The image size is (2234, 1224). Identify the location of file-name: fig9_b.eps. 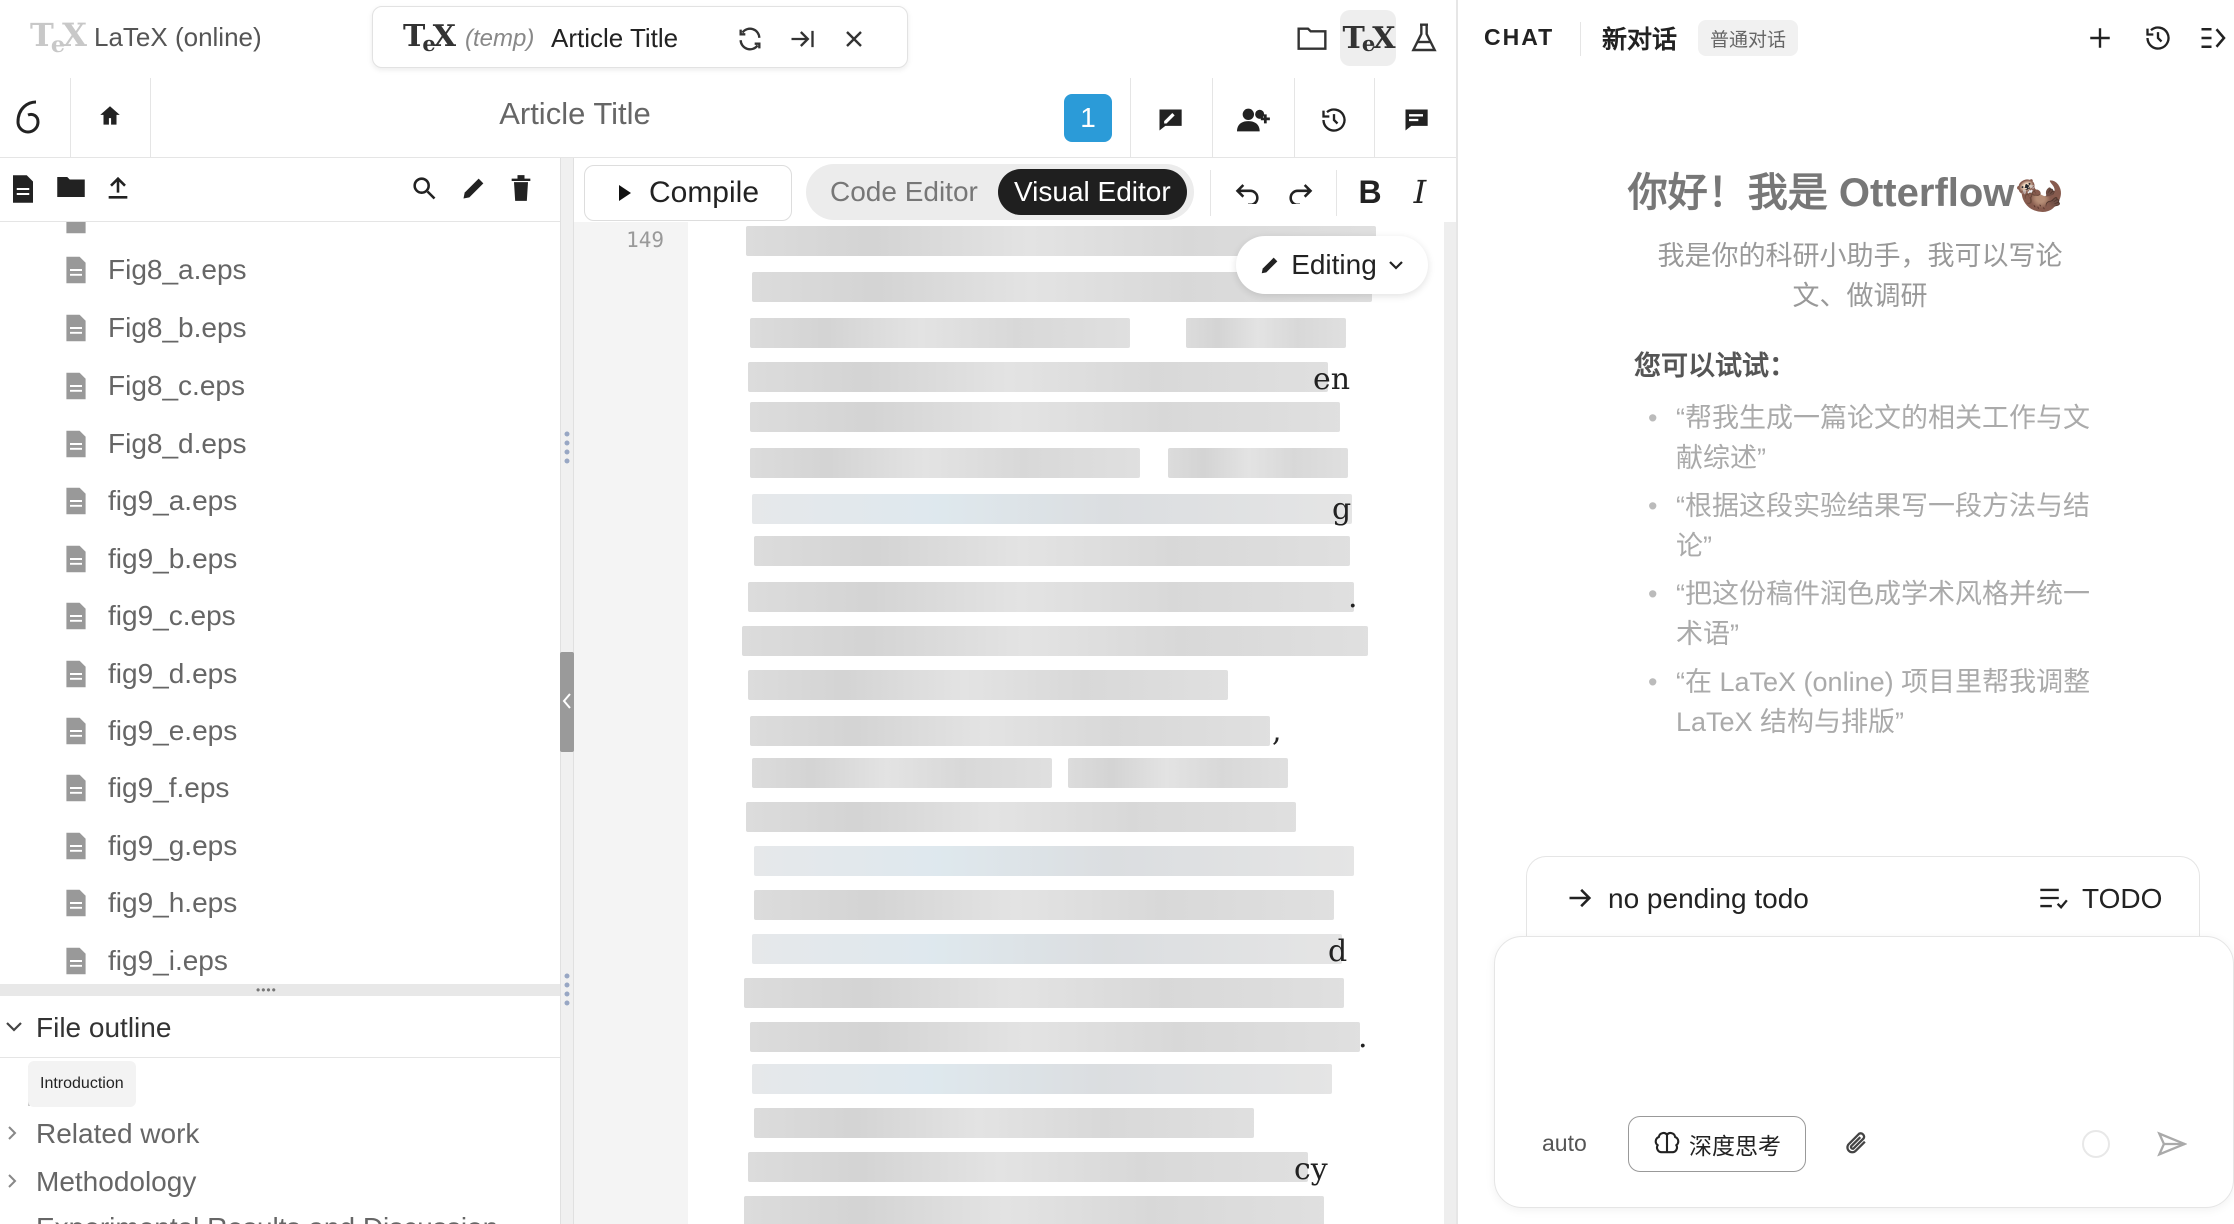
(173, 558).